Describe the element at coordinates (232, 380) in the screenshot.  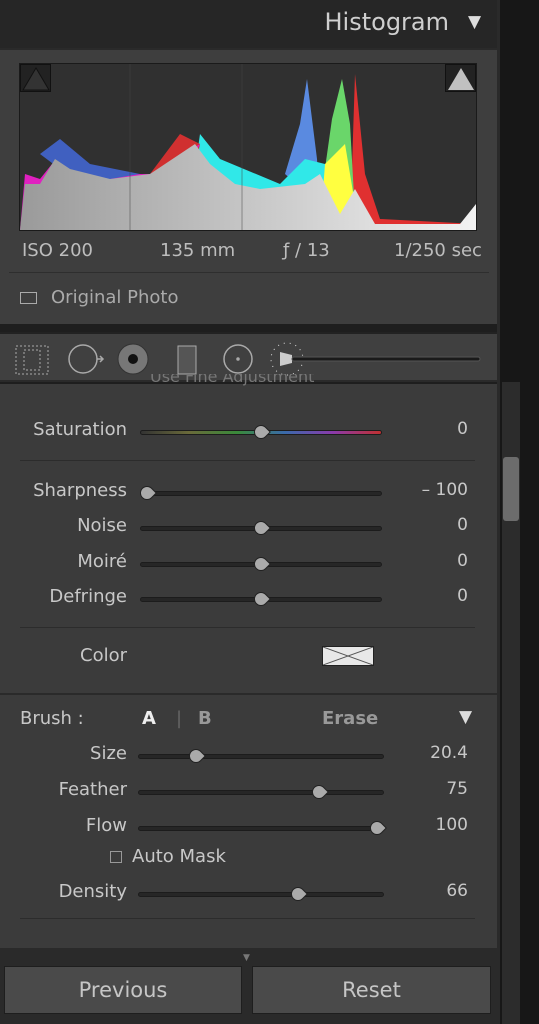
I see `fine-adjust-label: Use Fine Adjustment` at that location.